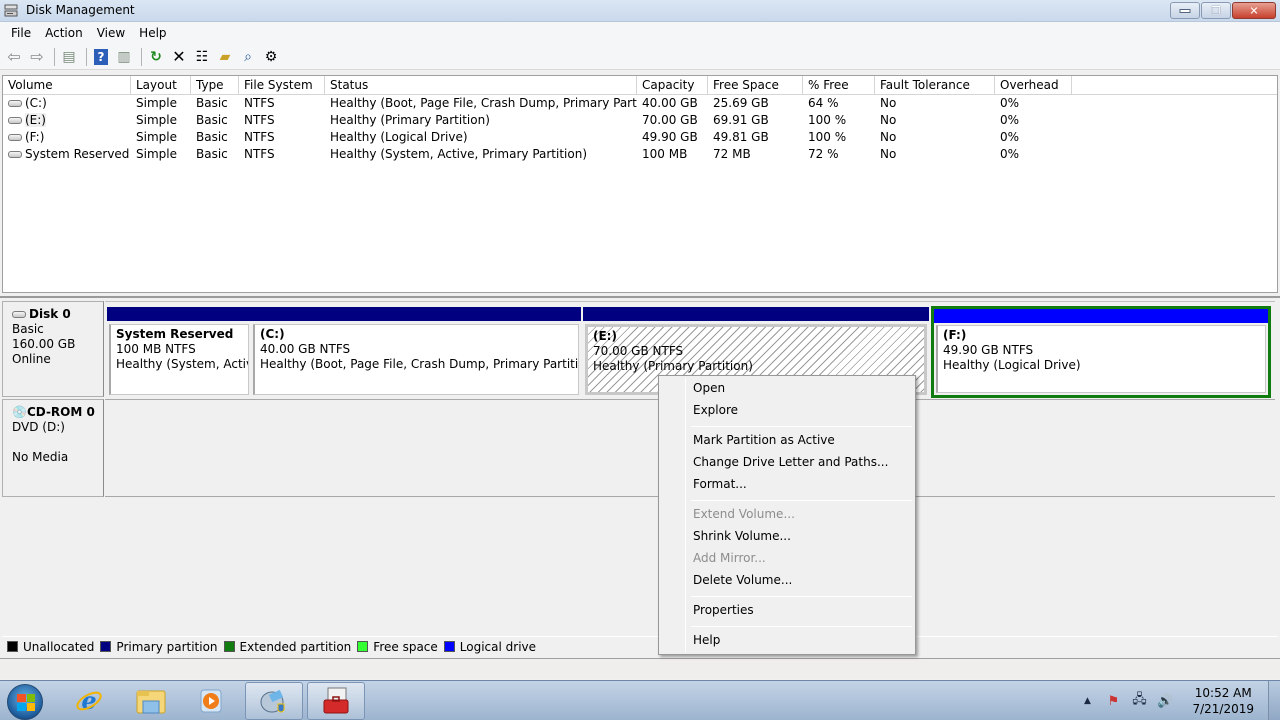 The height and width of the screenshot is (720, 1280). I want to click on volume-icon: 🔊, so click(1165, 701).